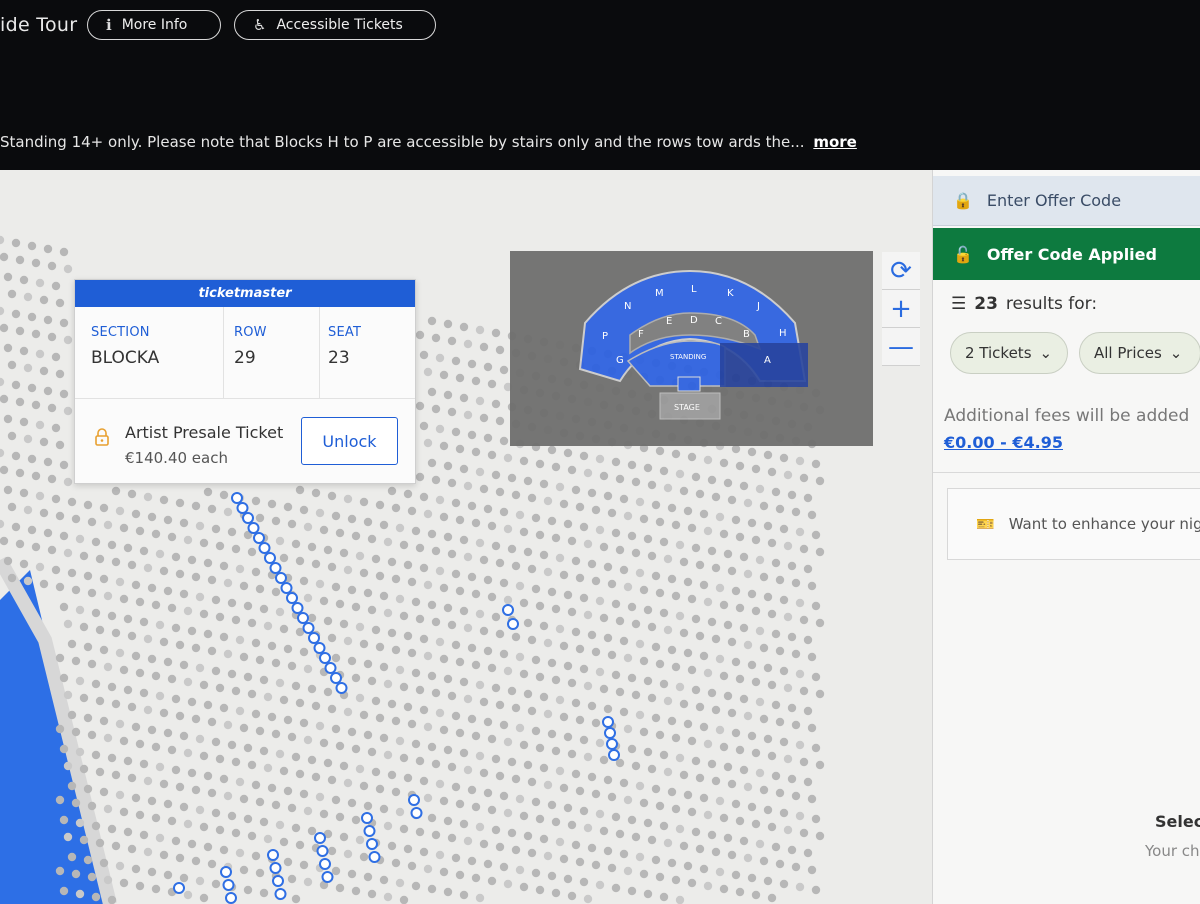  What do you see at coordinates (835, 142) in the screenshot?
I see `notice-more-link: more` at bounding box center [835, 142].